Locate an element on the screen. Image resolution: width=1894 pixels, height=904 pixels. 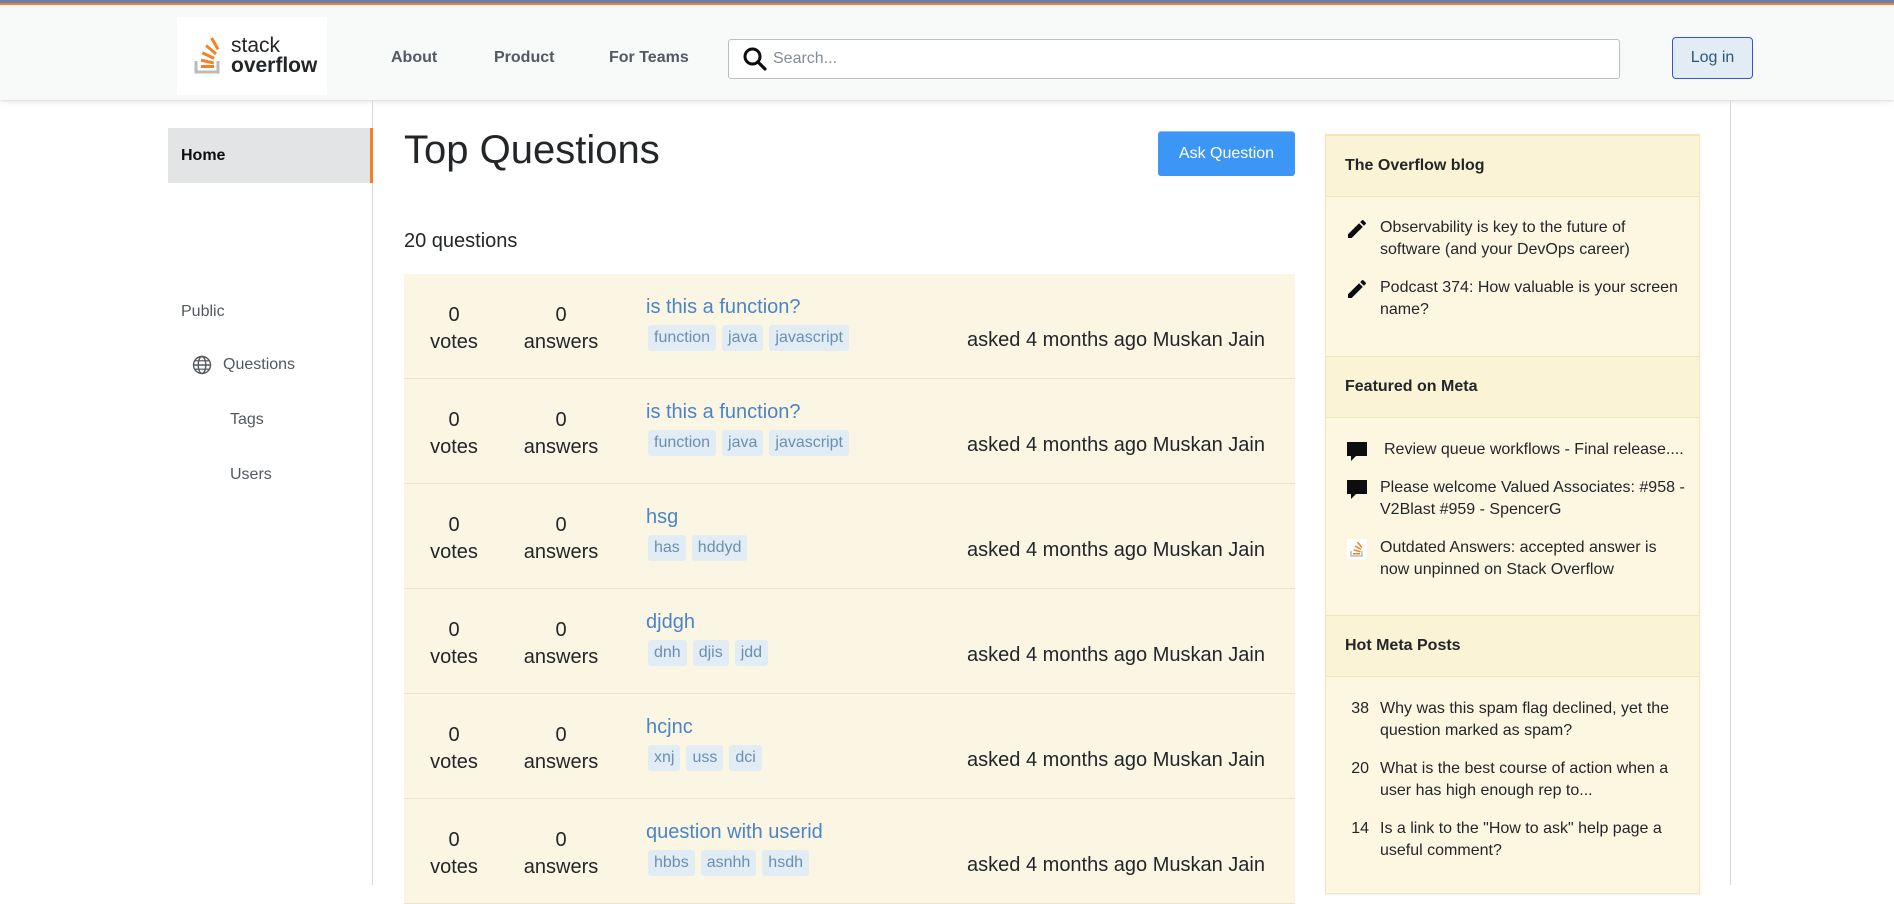
sidebar-item-questions: Questions is located at coordinates (243, 365).